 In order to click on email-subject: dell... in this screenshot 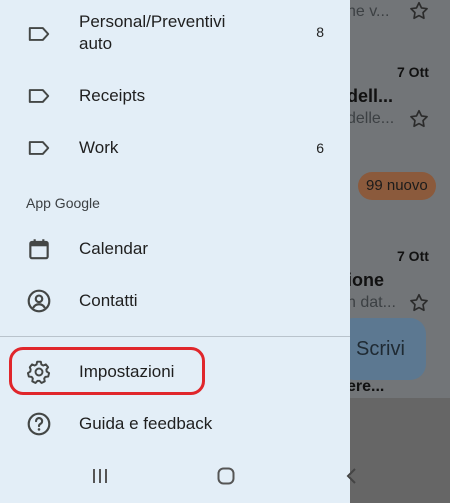, I will do `click(370, 96)`.